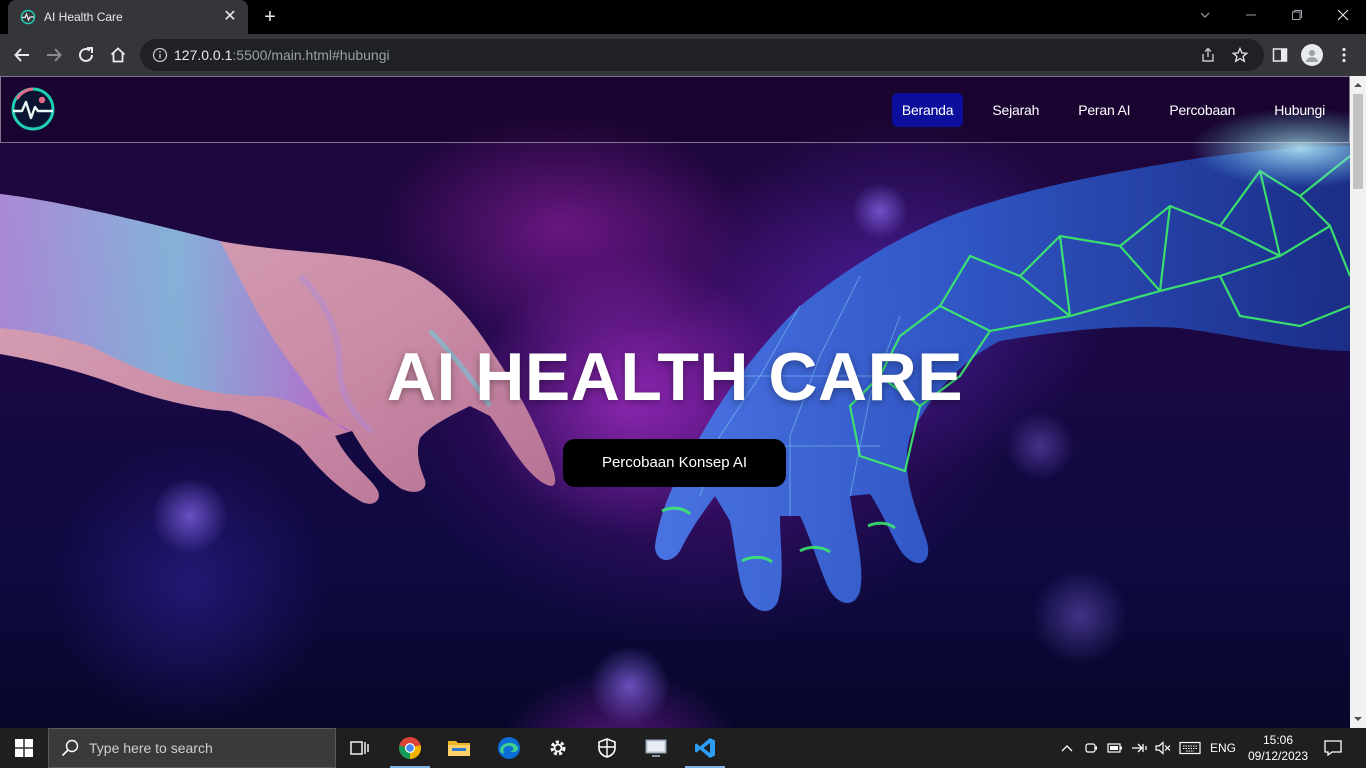 The image size is (1366, 768). Describe the element at coordinates (459, 748) in the screenshot. I see `file-explorer-icon` at that location.